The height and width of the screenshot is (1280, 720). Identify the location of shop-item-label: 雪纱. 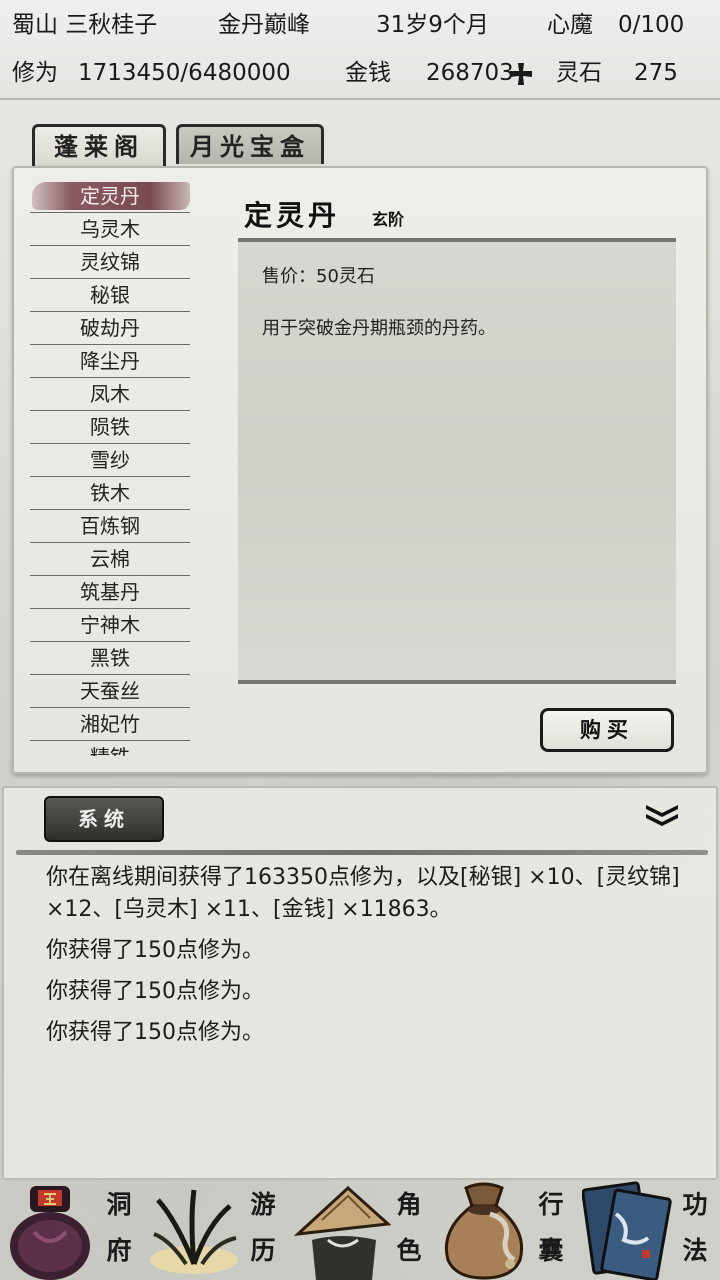
(110, 460).